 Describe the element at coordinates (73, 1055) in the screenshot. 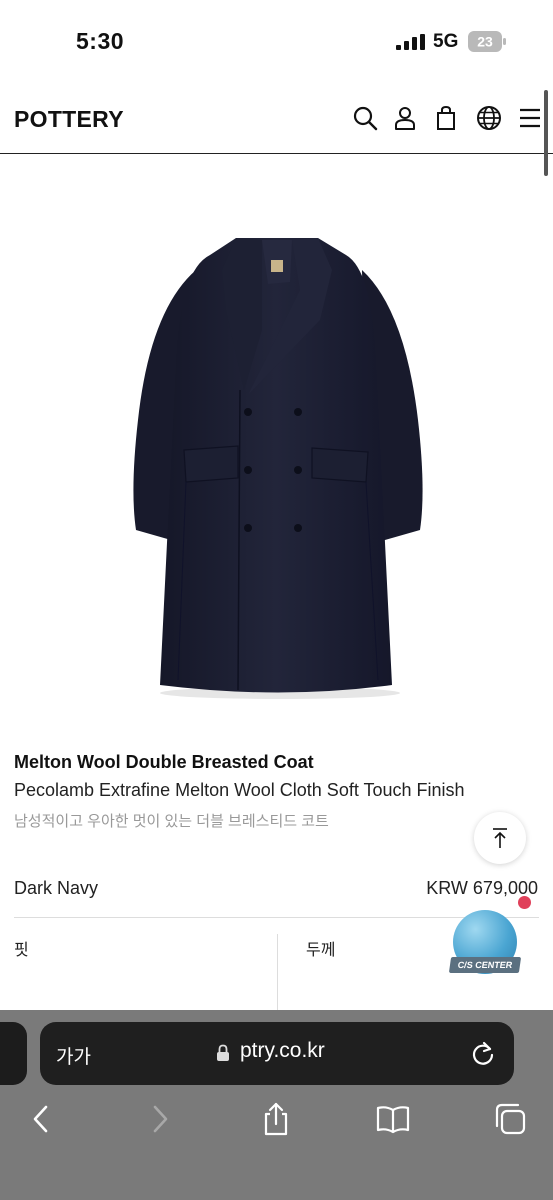

I see `text-size-button: 가가` at that location.